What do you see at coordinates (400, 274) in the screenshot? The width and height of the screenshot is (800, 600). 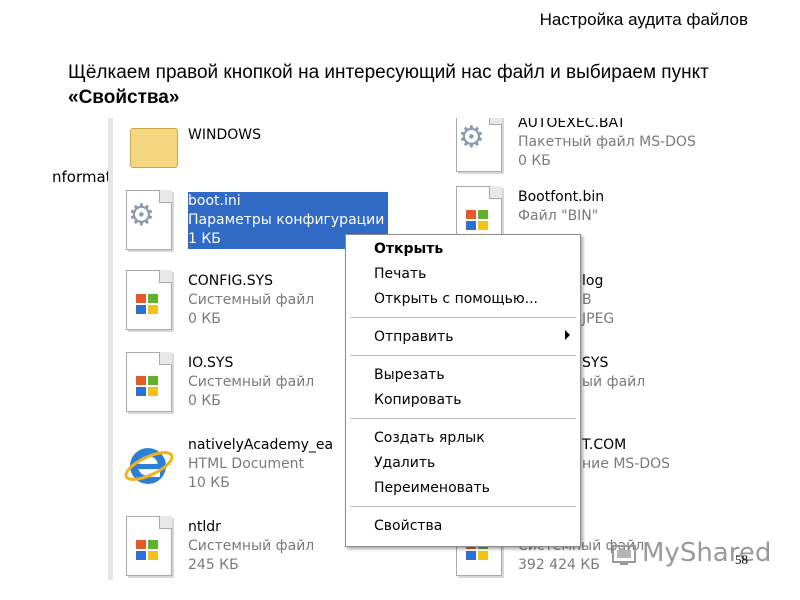 I see `menu-item-print: Печать` at bounding box center [400, 274].